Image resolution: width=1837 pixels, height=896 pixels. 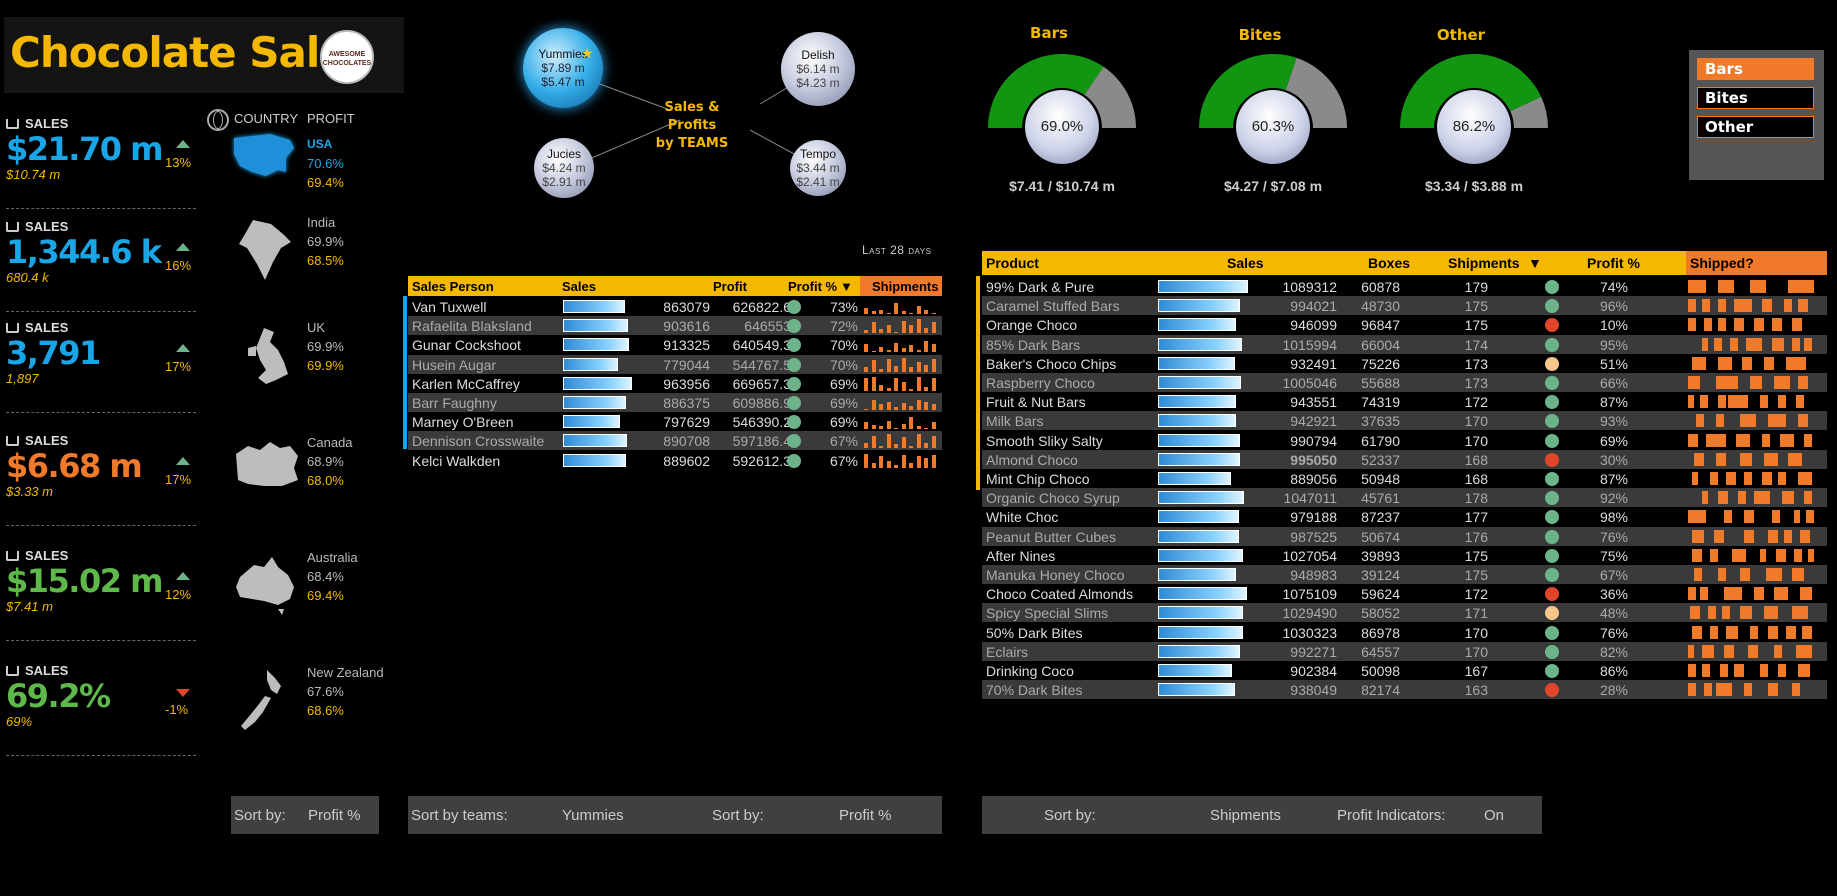 I want to click on col-product: Product, so click(x=1012, y=263).